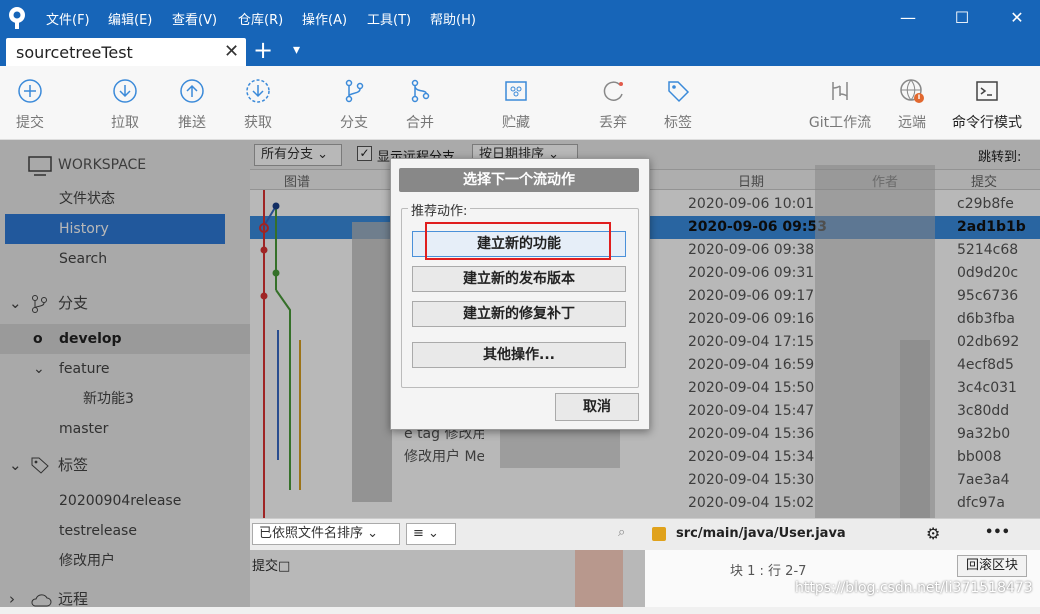  I want to click on branch-icon, so click(354, 91).